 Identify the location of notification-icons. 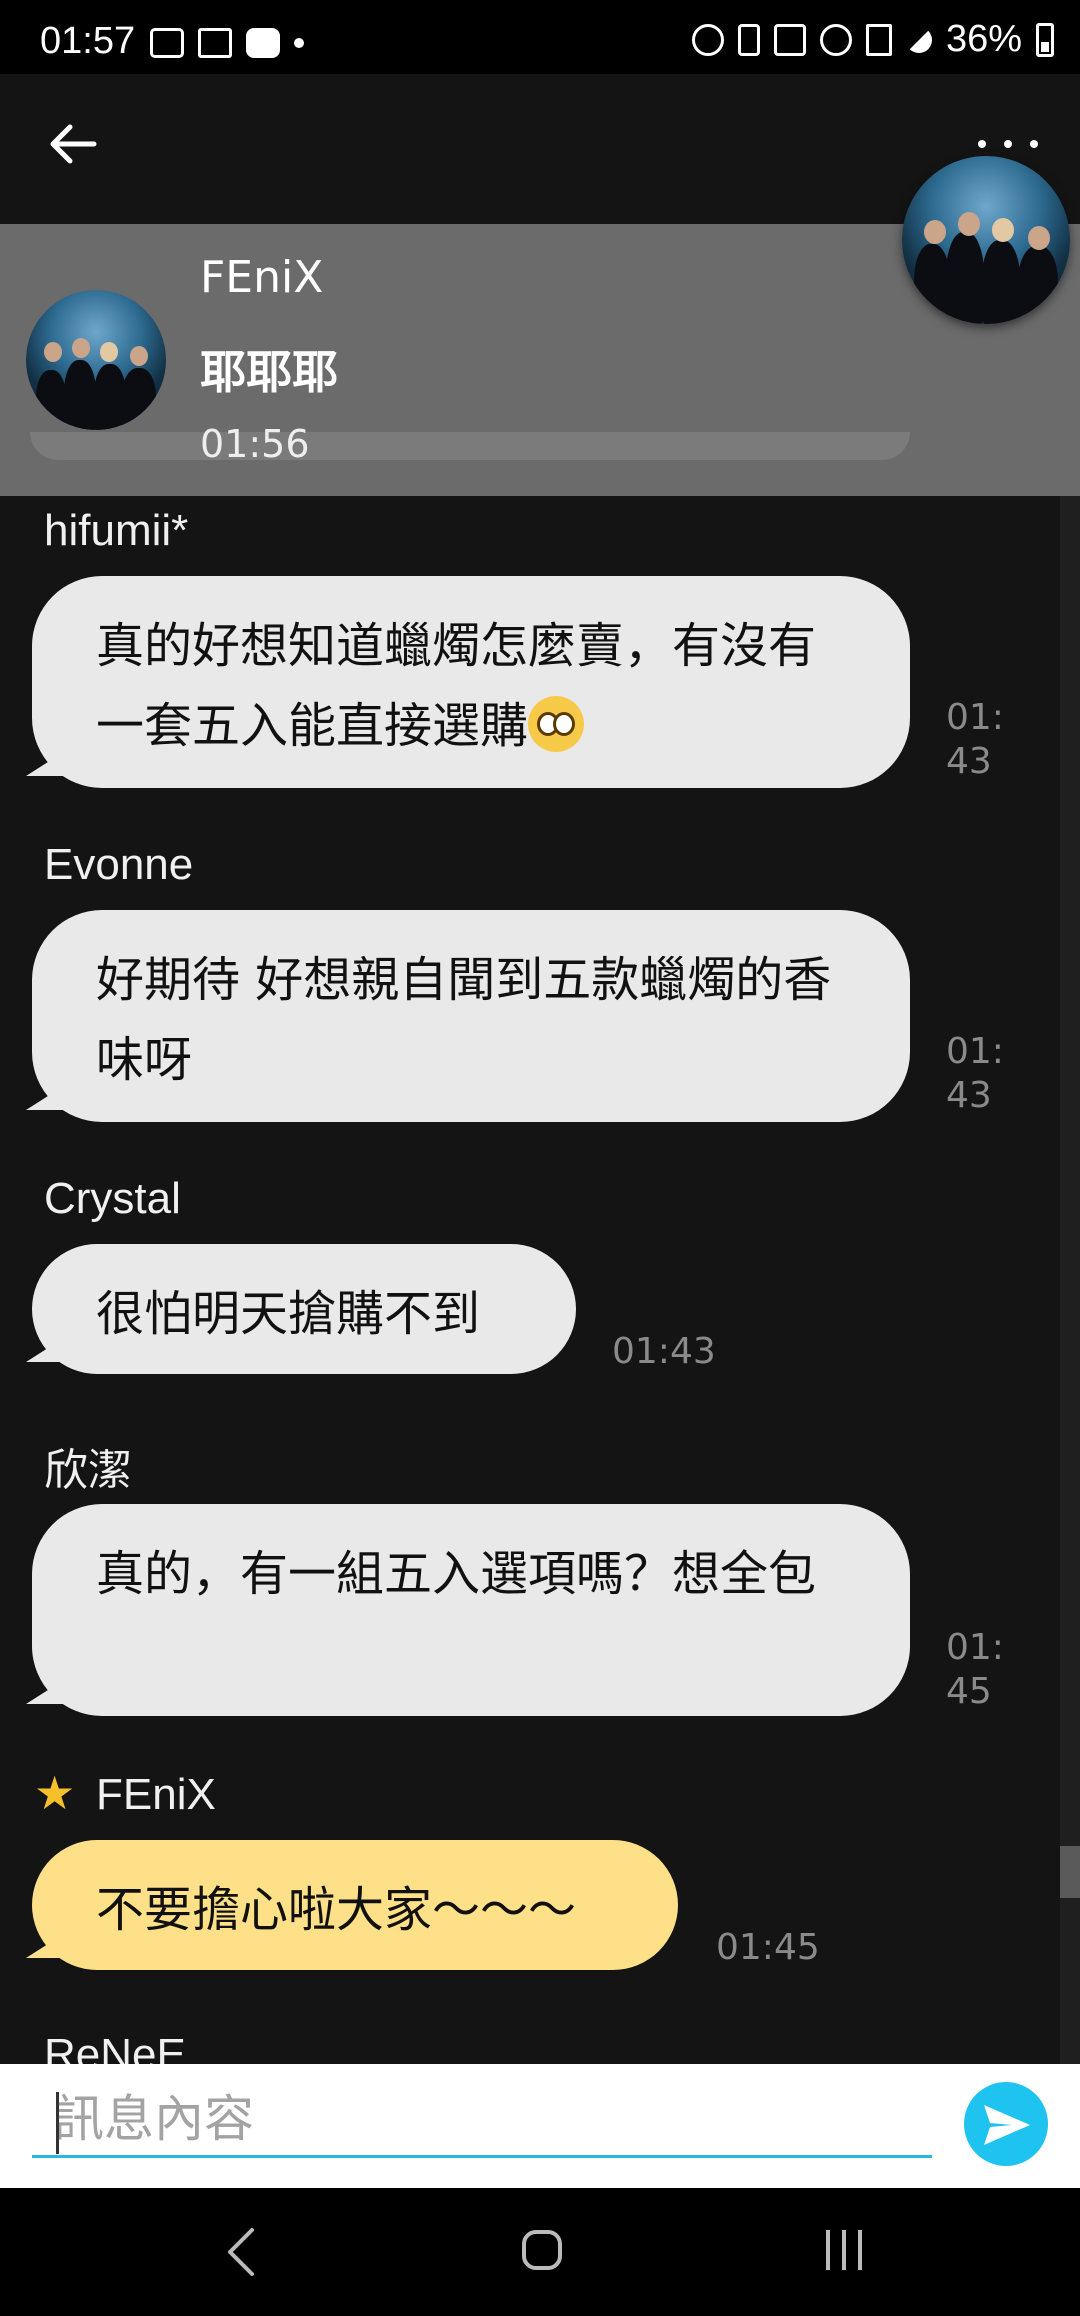
(227, 43).